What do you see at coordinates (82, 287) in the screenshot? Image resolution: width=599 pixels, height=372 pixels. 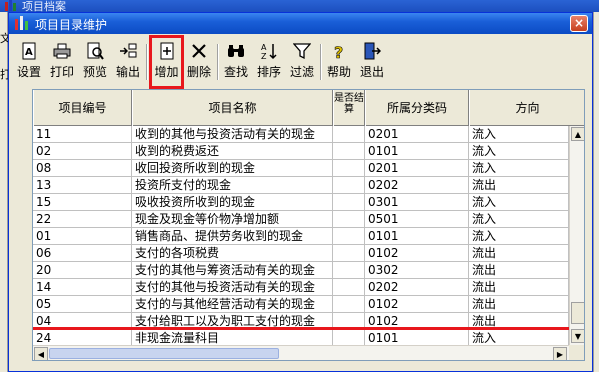 I see `cell-code: 14` at bounding box center [82, 287].